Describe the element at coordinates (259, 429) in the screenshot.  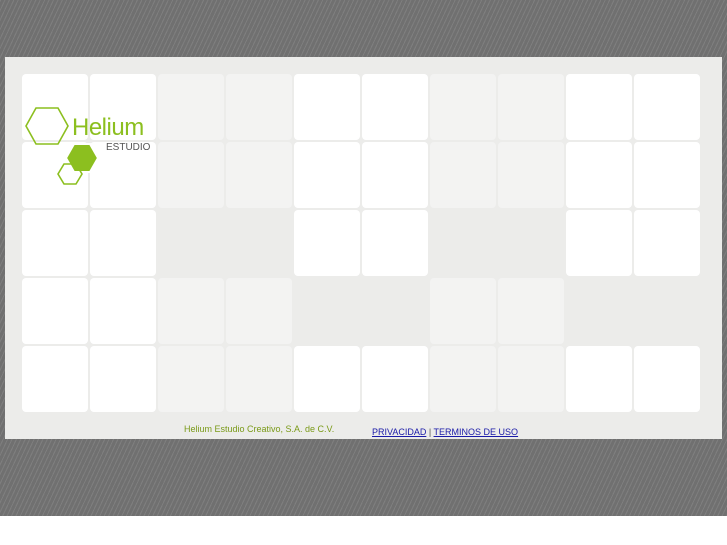
I see `footer-company-name: Helium Estudio Creativo, S.A. de C.V.` at that location.